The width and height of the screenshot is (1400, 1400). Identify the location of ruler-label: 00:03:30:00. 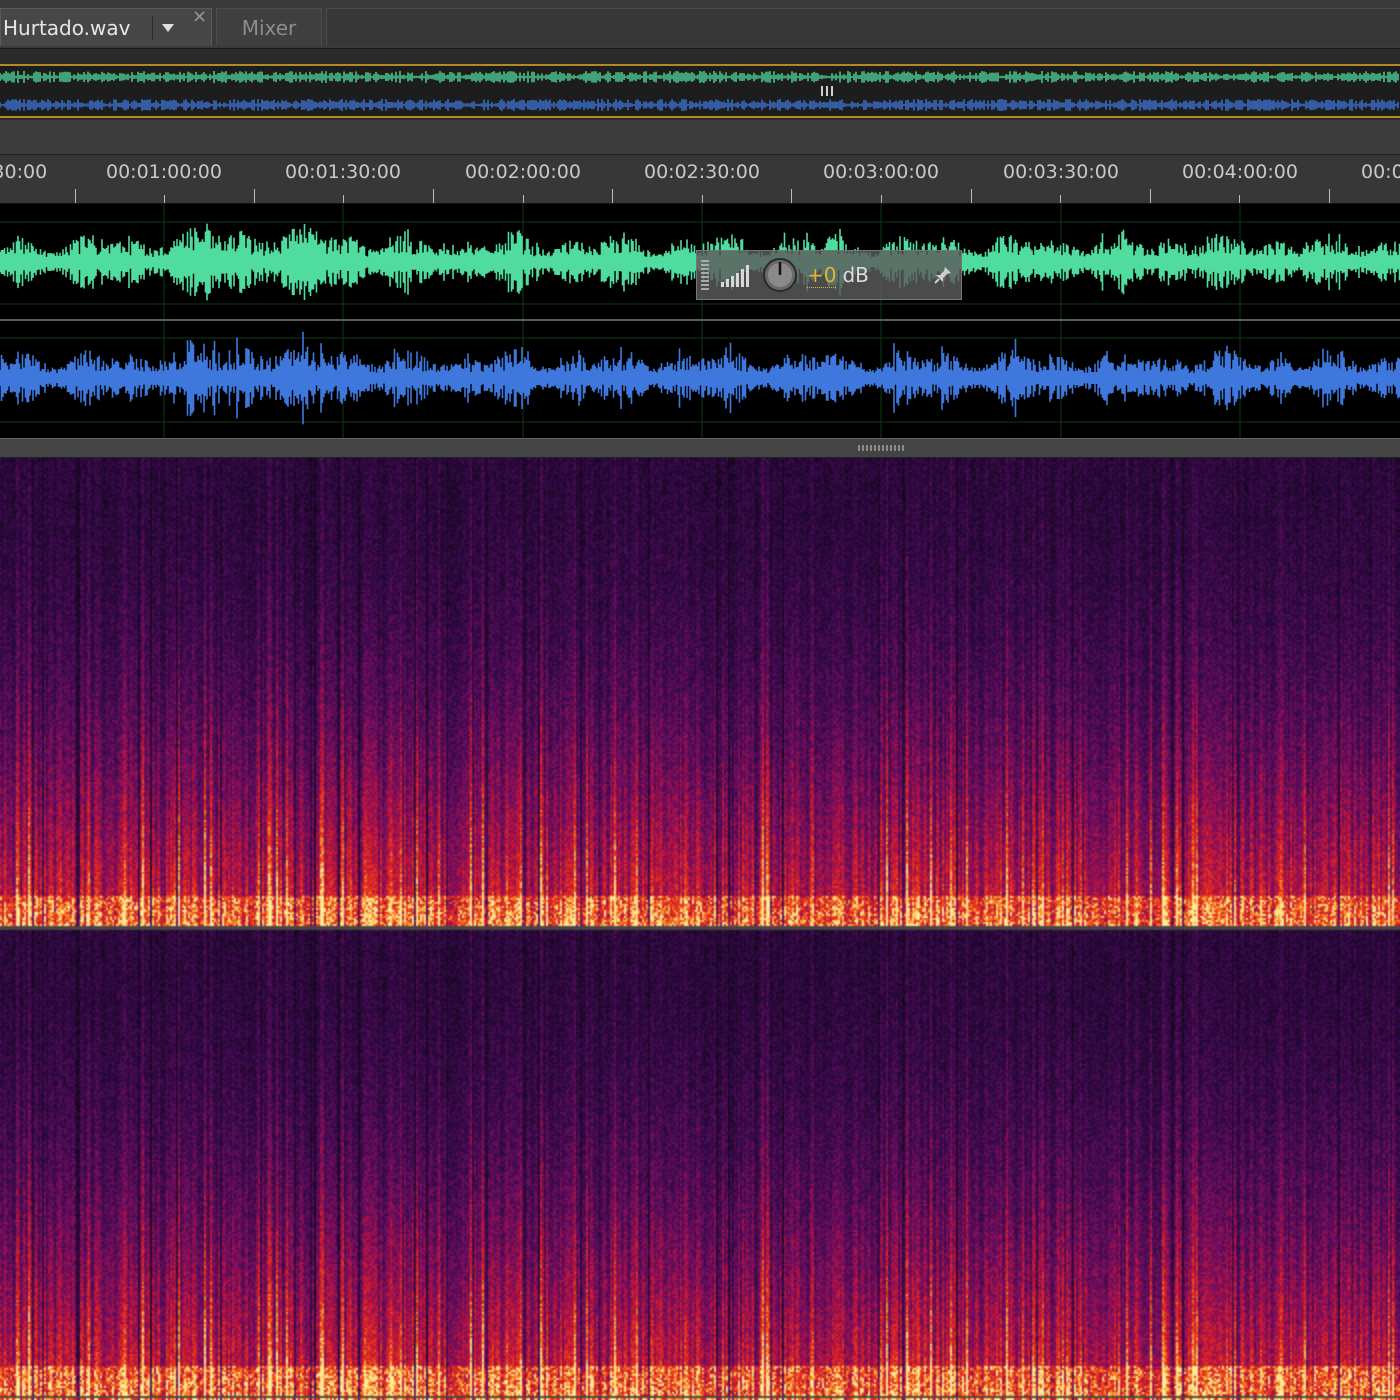
(1061, 172).